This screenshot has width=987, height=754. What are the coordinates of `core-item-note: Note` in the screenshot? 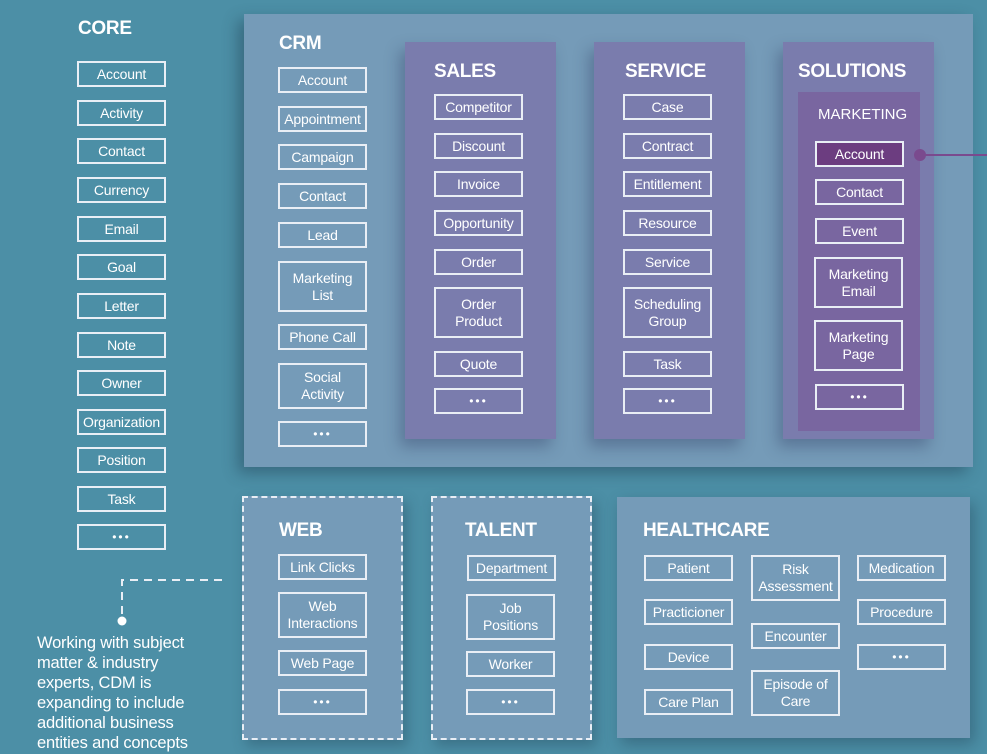 It's located at (121, 345).